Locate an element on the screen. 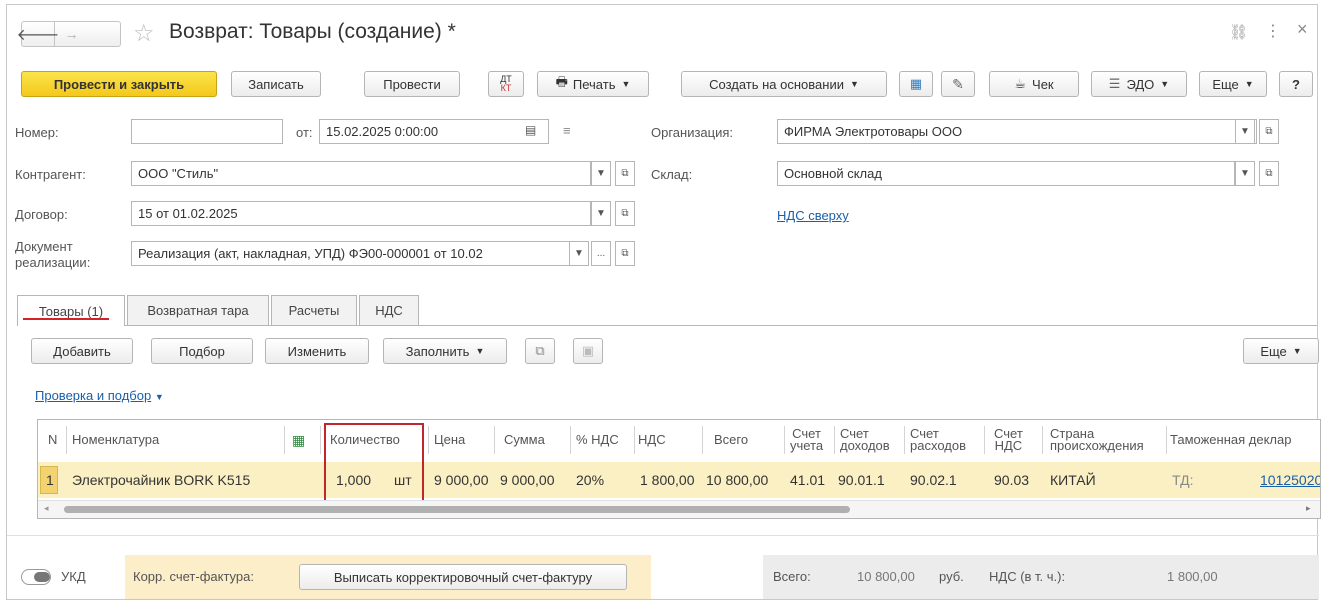  organization-input: ФИРМА Электротовары ООО is located at coordinates (1017, 131).